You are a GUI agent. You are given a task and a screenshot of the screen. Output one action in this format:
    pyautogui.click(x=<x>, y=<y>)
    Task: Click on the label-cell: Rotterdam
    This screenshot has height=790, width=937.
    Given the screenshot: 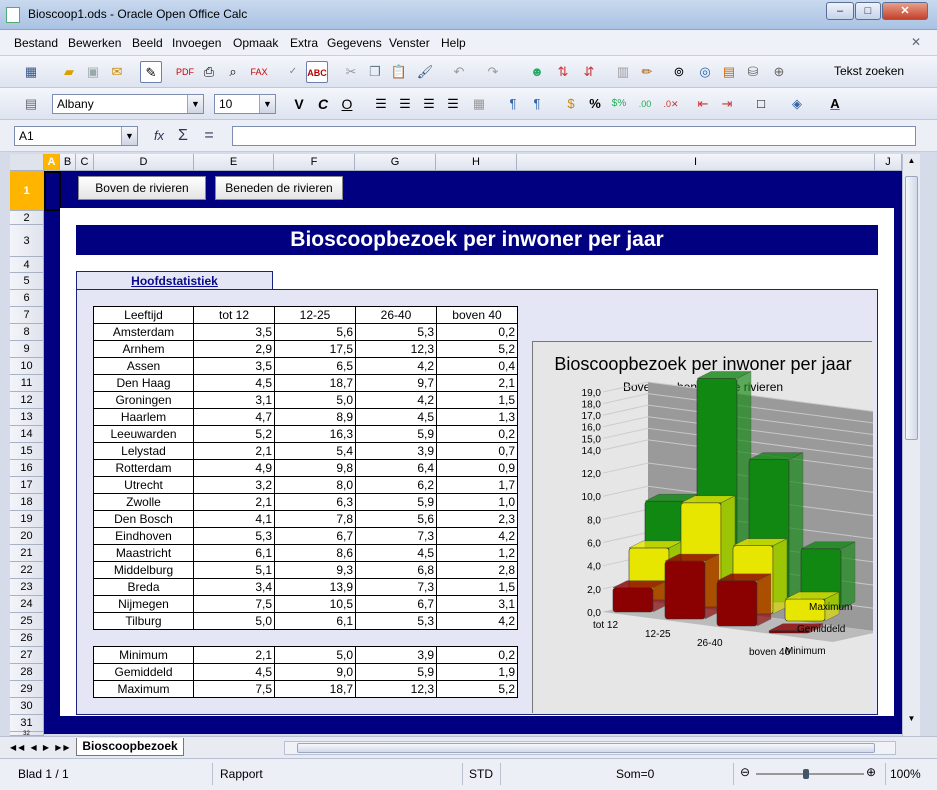 What is the action you would take?
    pyautogui.click(x=143, y=468)
    